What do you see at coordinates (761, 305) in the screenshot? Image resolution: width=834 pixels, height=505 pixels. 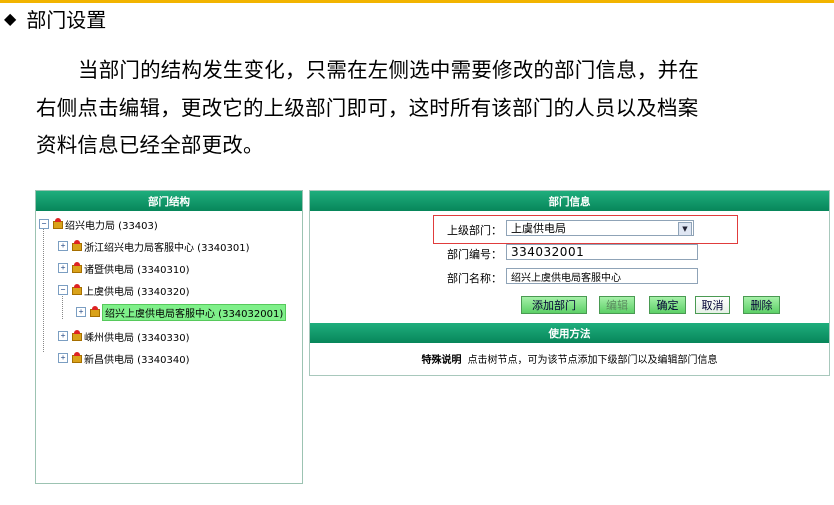 I see `delete-button: 删除` at bounding box center [761, 305].